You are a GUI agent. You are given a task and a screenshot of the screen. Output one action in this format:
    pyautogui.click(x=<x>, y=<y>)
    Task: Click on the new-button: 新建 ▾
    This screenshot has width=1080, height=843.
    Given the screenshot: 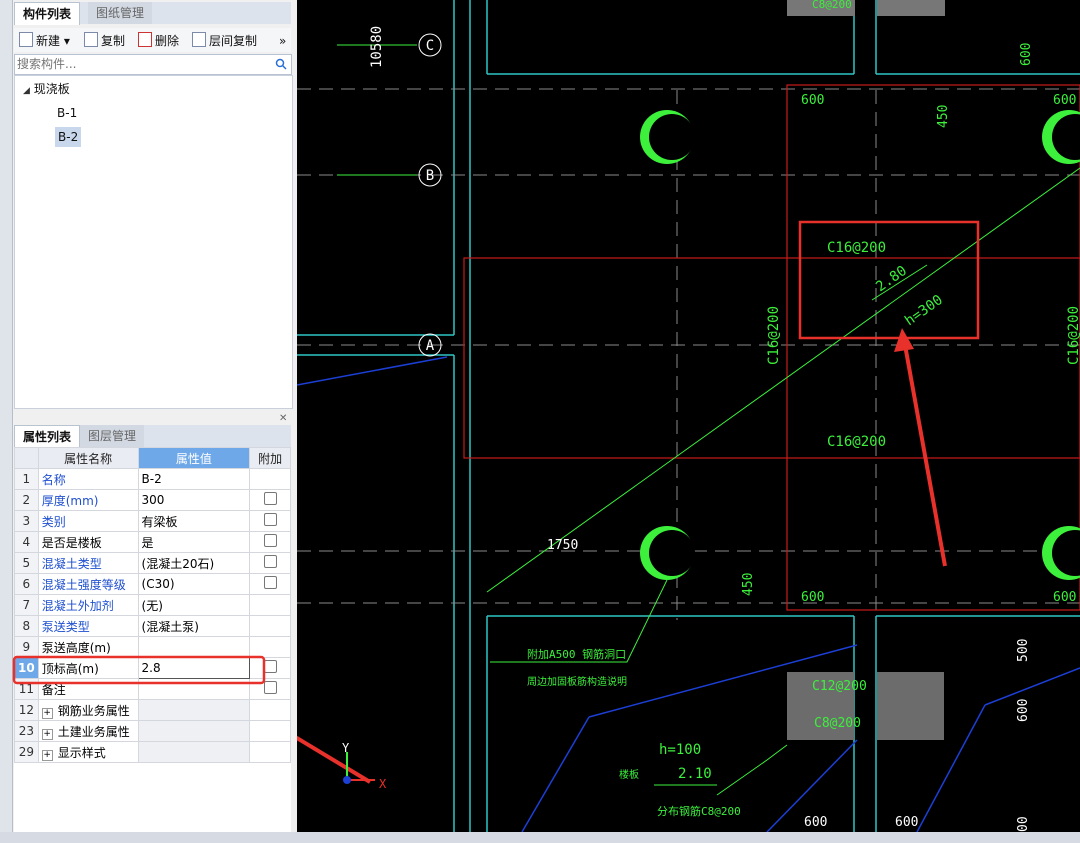 What is the action you would take?
    pyautogui.click(x=44, y=41)
    